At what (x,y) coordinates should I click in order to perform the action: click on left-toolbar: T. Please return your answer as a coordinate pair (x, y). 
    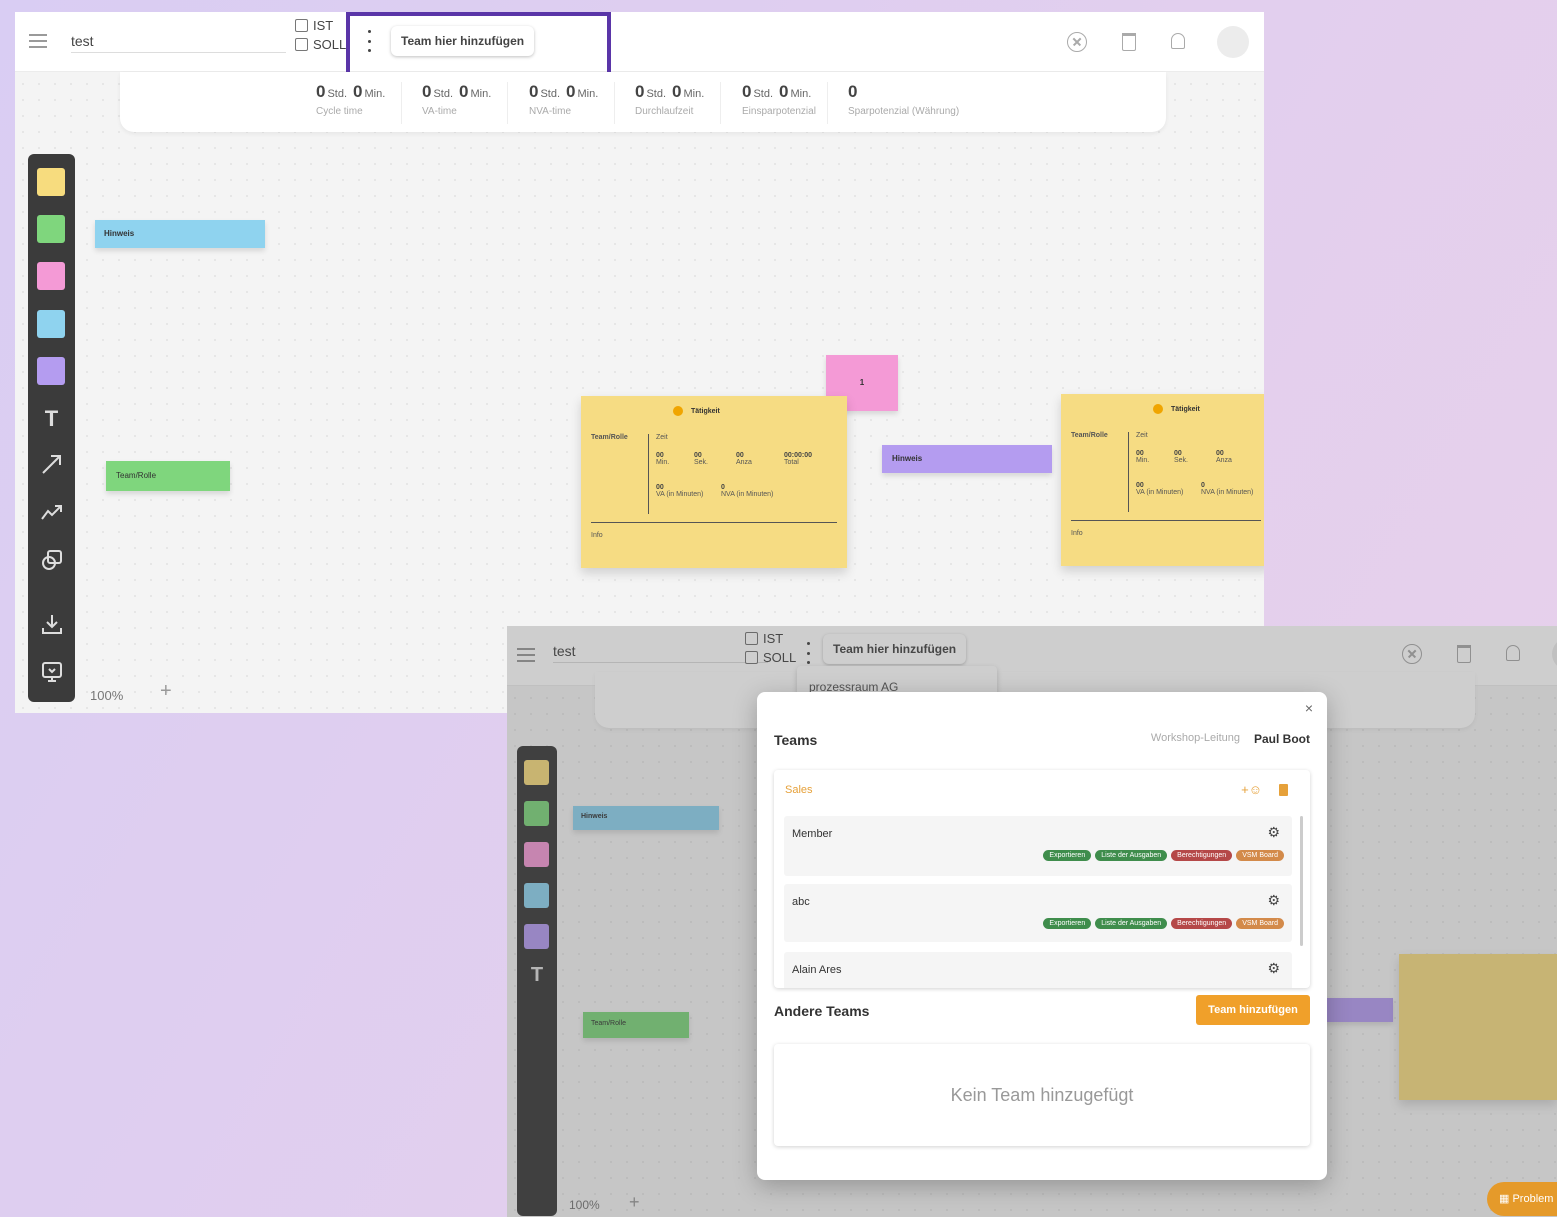
    Looking at the image, I should click on (51, 428).